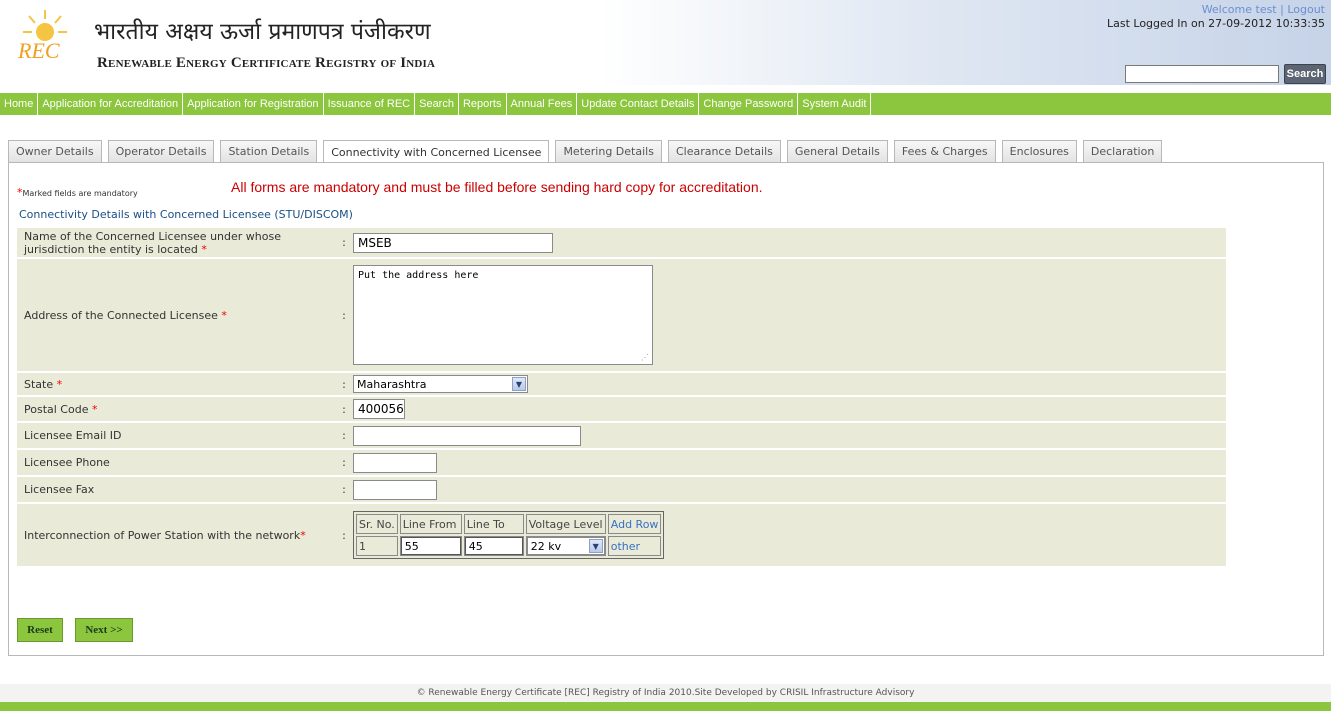 The image size is (1331, 711). What do you see at coordinates (40, 630) in the screenshot?
I see `reset-button: Reset` at bounding box center [40, 630].